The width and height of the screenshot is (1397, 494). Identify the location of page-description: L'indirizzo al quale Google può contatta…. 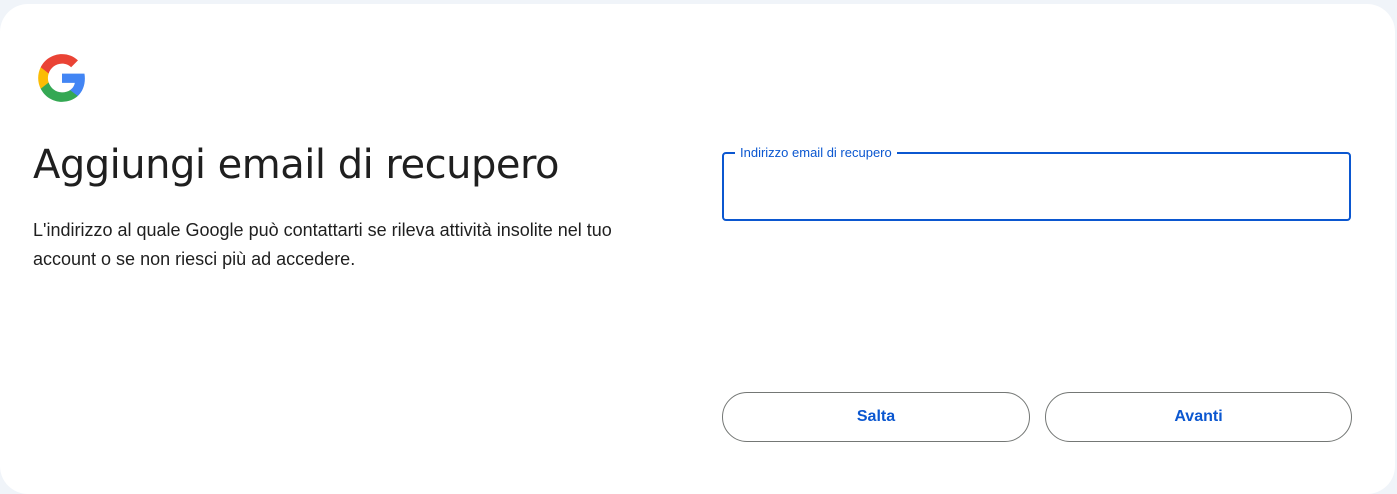
(322, 244).